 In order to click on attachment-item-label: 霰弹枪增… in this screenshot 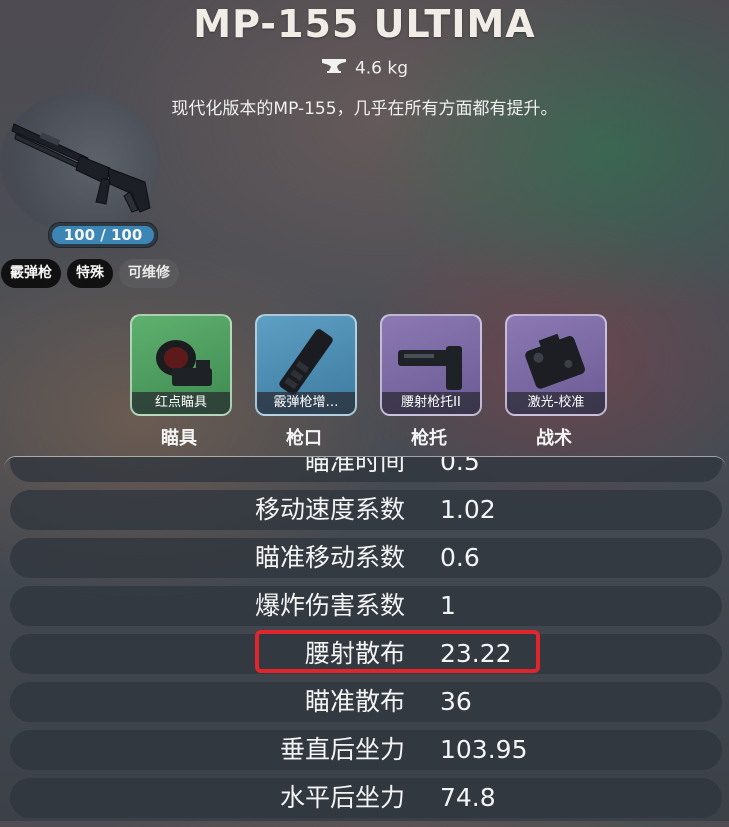, I will do `click(306, 403)`.